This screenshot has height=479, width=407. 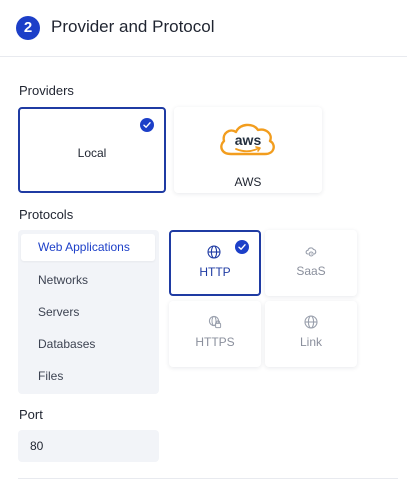 What do you see at coordinates (311, 263) in the screenshot?
I see `protocol-card-saas: SaaS` at bounding box center [311, 263].